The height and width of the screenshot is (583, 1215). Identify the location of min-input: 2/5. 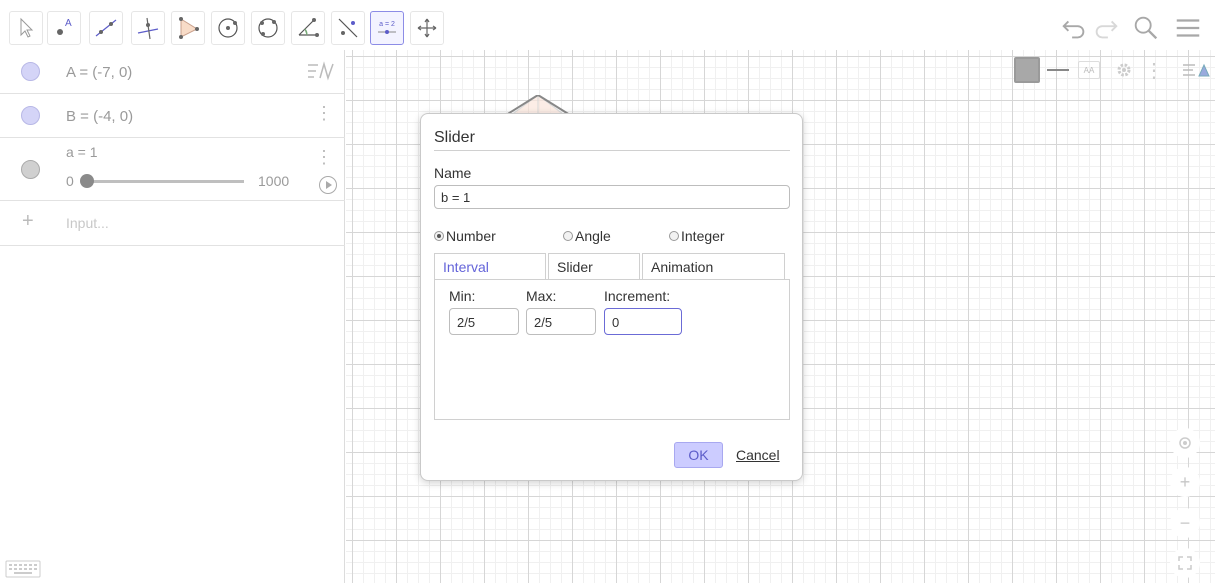
(484, 321).